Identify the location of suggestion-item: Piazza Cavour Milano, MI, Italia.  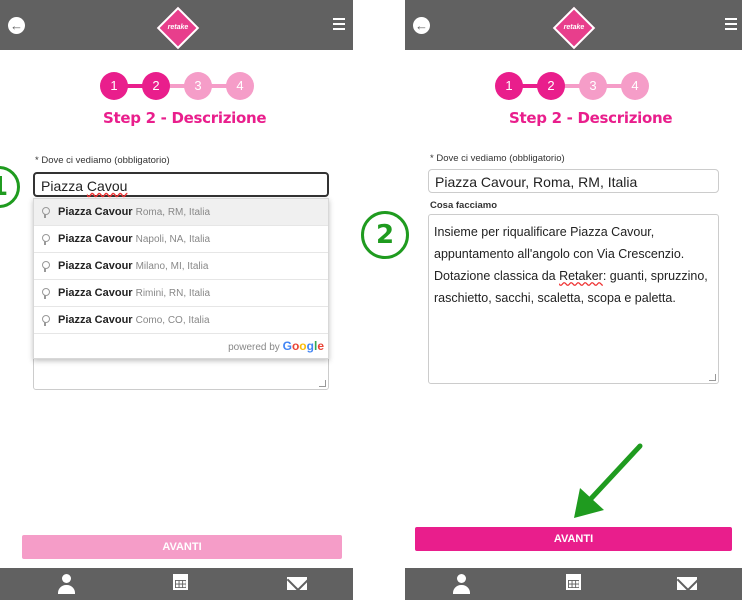
(181, 266).